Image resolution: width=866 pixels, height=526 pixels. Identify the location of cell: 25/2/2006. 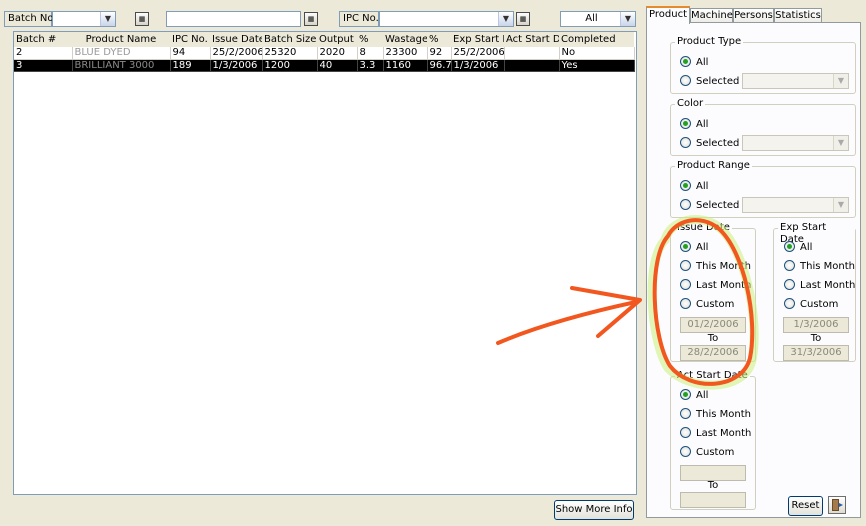
(236, 53).